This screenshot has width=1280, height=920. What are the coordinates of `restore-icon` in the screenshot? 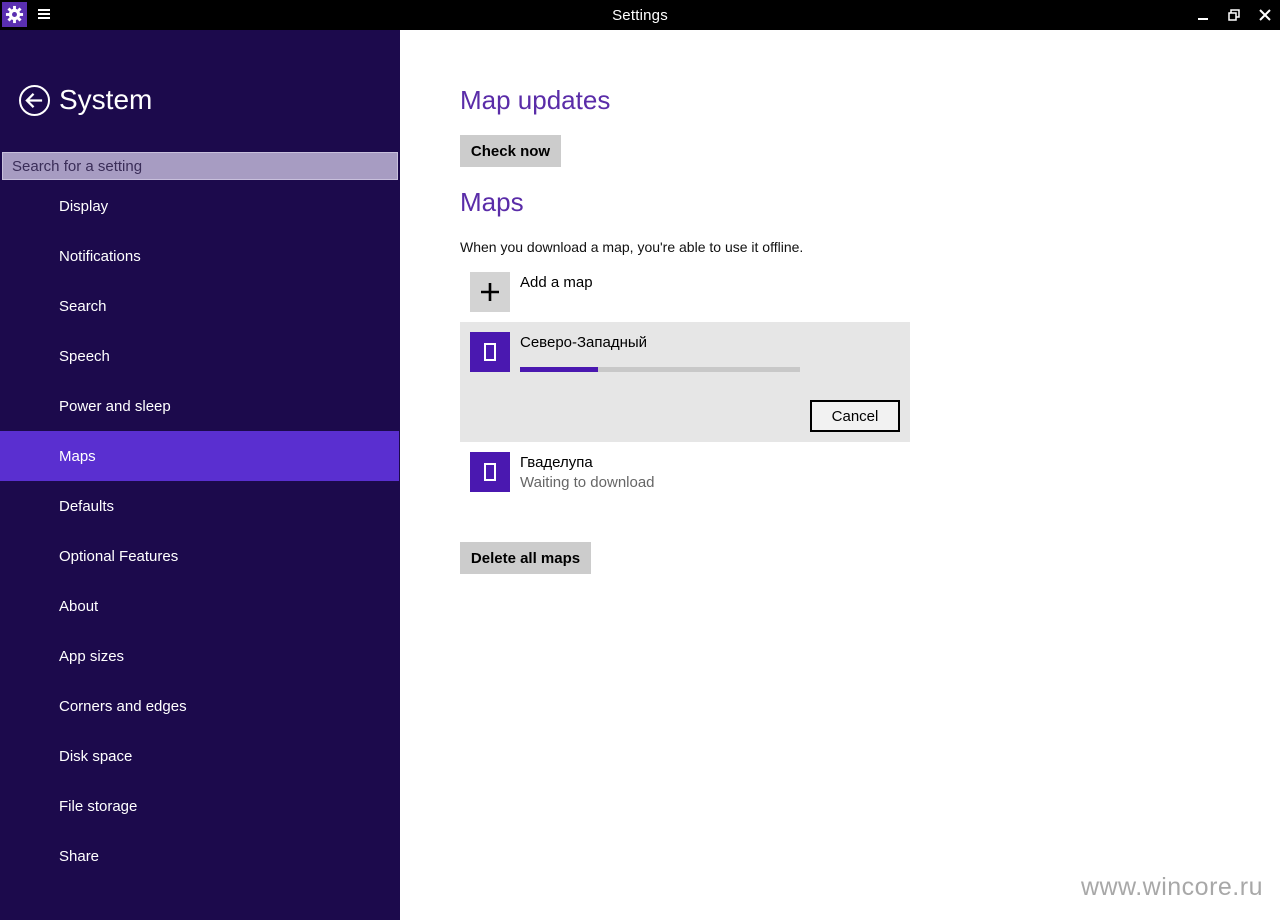 It's located at (1234, 15).